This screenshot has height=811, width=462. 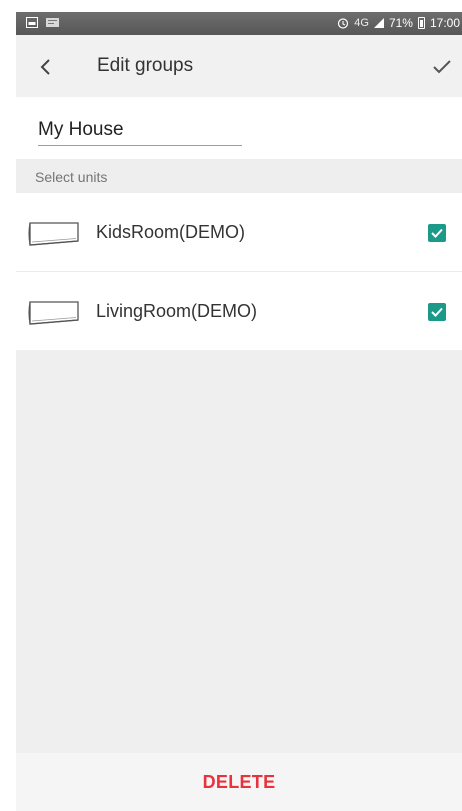 I want to click on status-right: 4G 71% 17:00, so click(x=398, y=23).